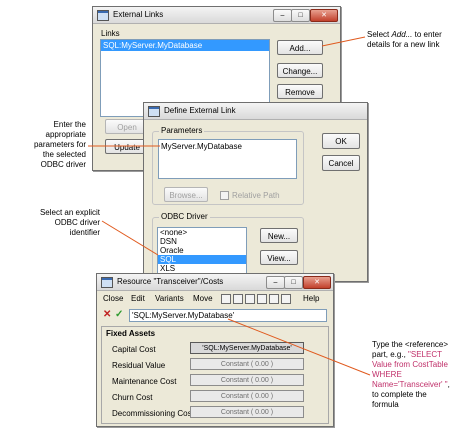  I want to click on formula-input: 'SQL:MyServer.MyDatabase', so click(228, 315).